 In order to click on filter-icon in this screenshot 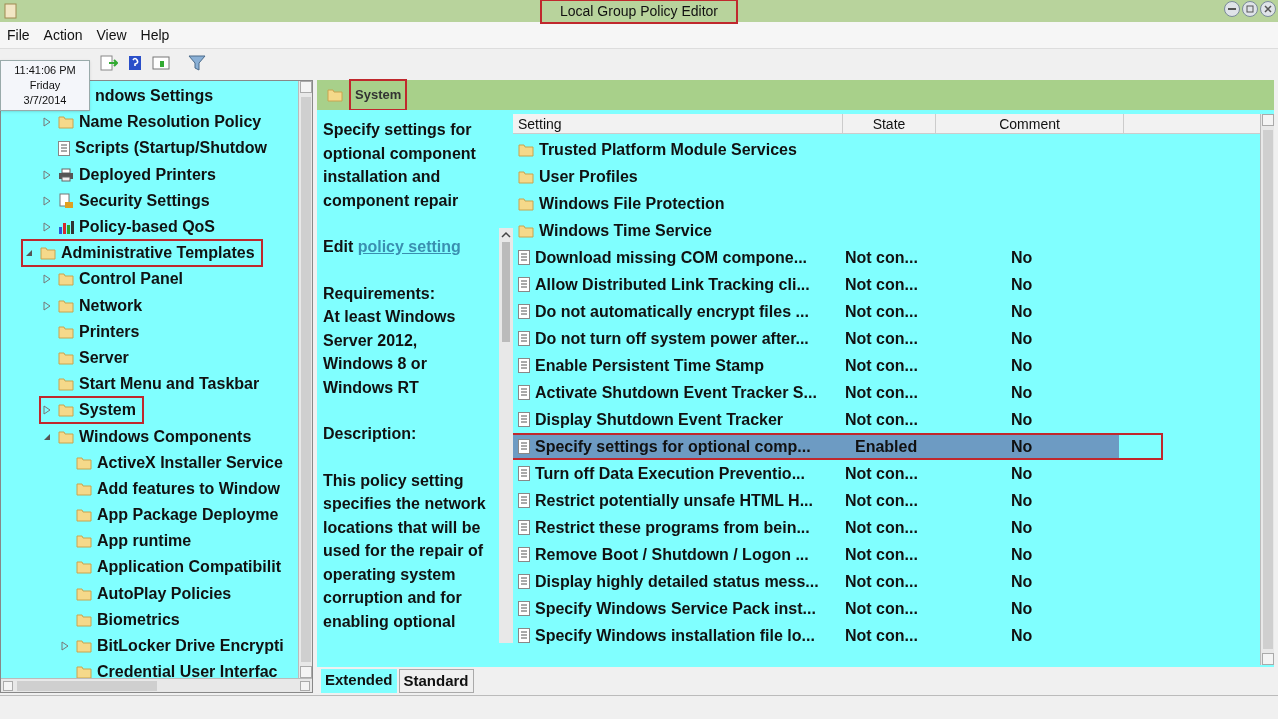, I will do `click(197, 62)`.